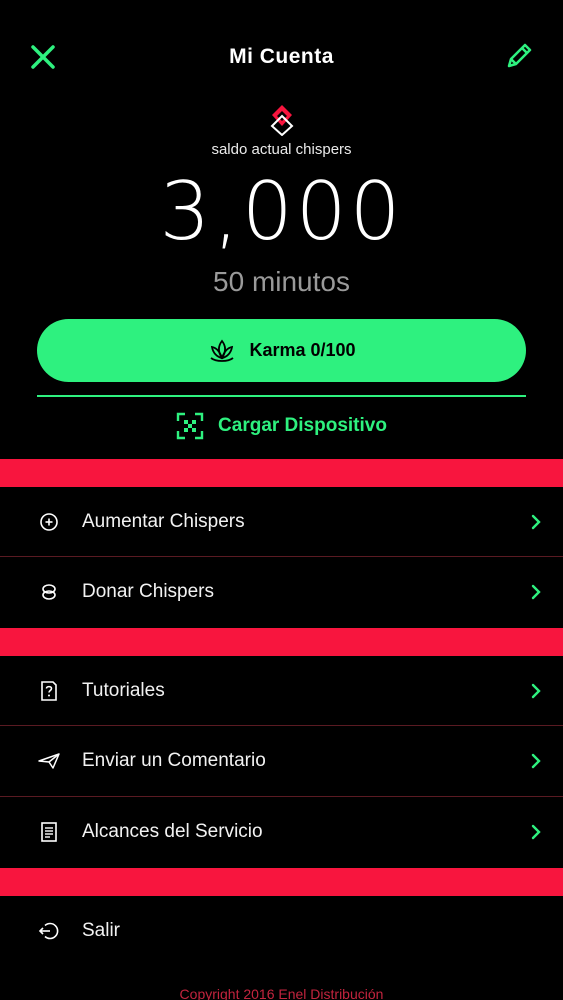  I want to click on menu-item-label: Salir, so click(101, 930).